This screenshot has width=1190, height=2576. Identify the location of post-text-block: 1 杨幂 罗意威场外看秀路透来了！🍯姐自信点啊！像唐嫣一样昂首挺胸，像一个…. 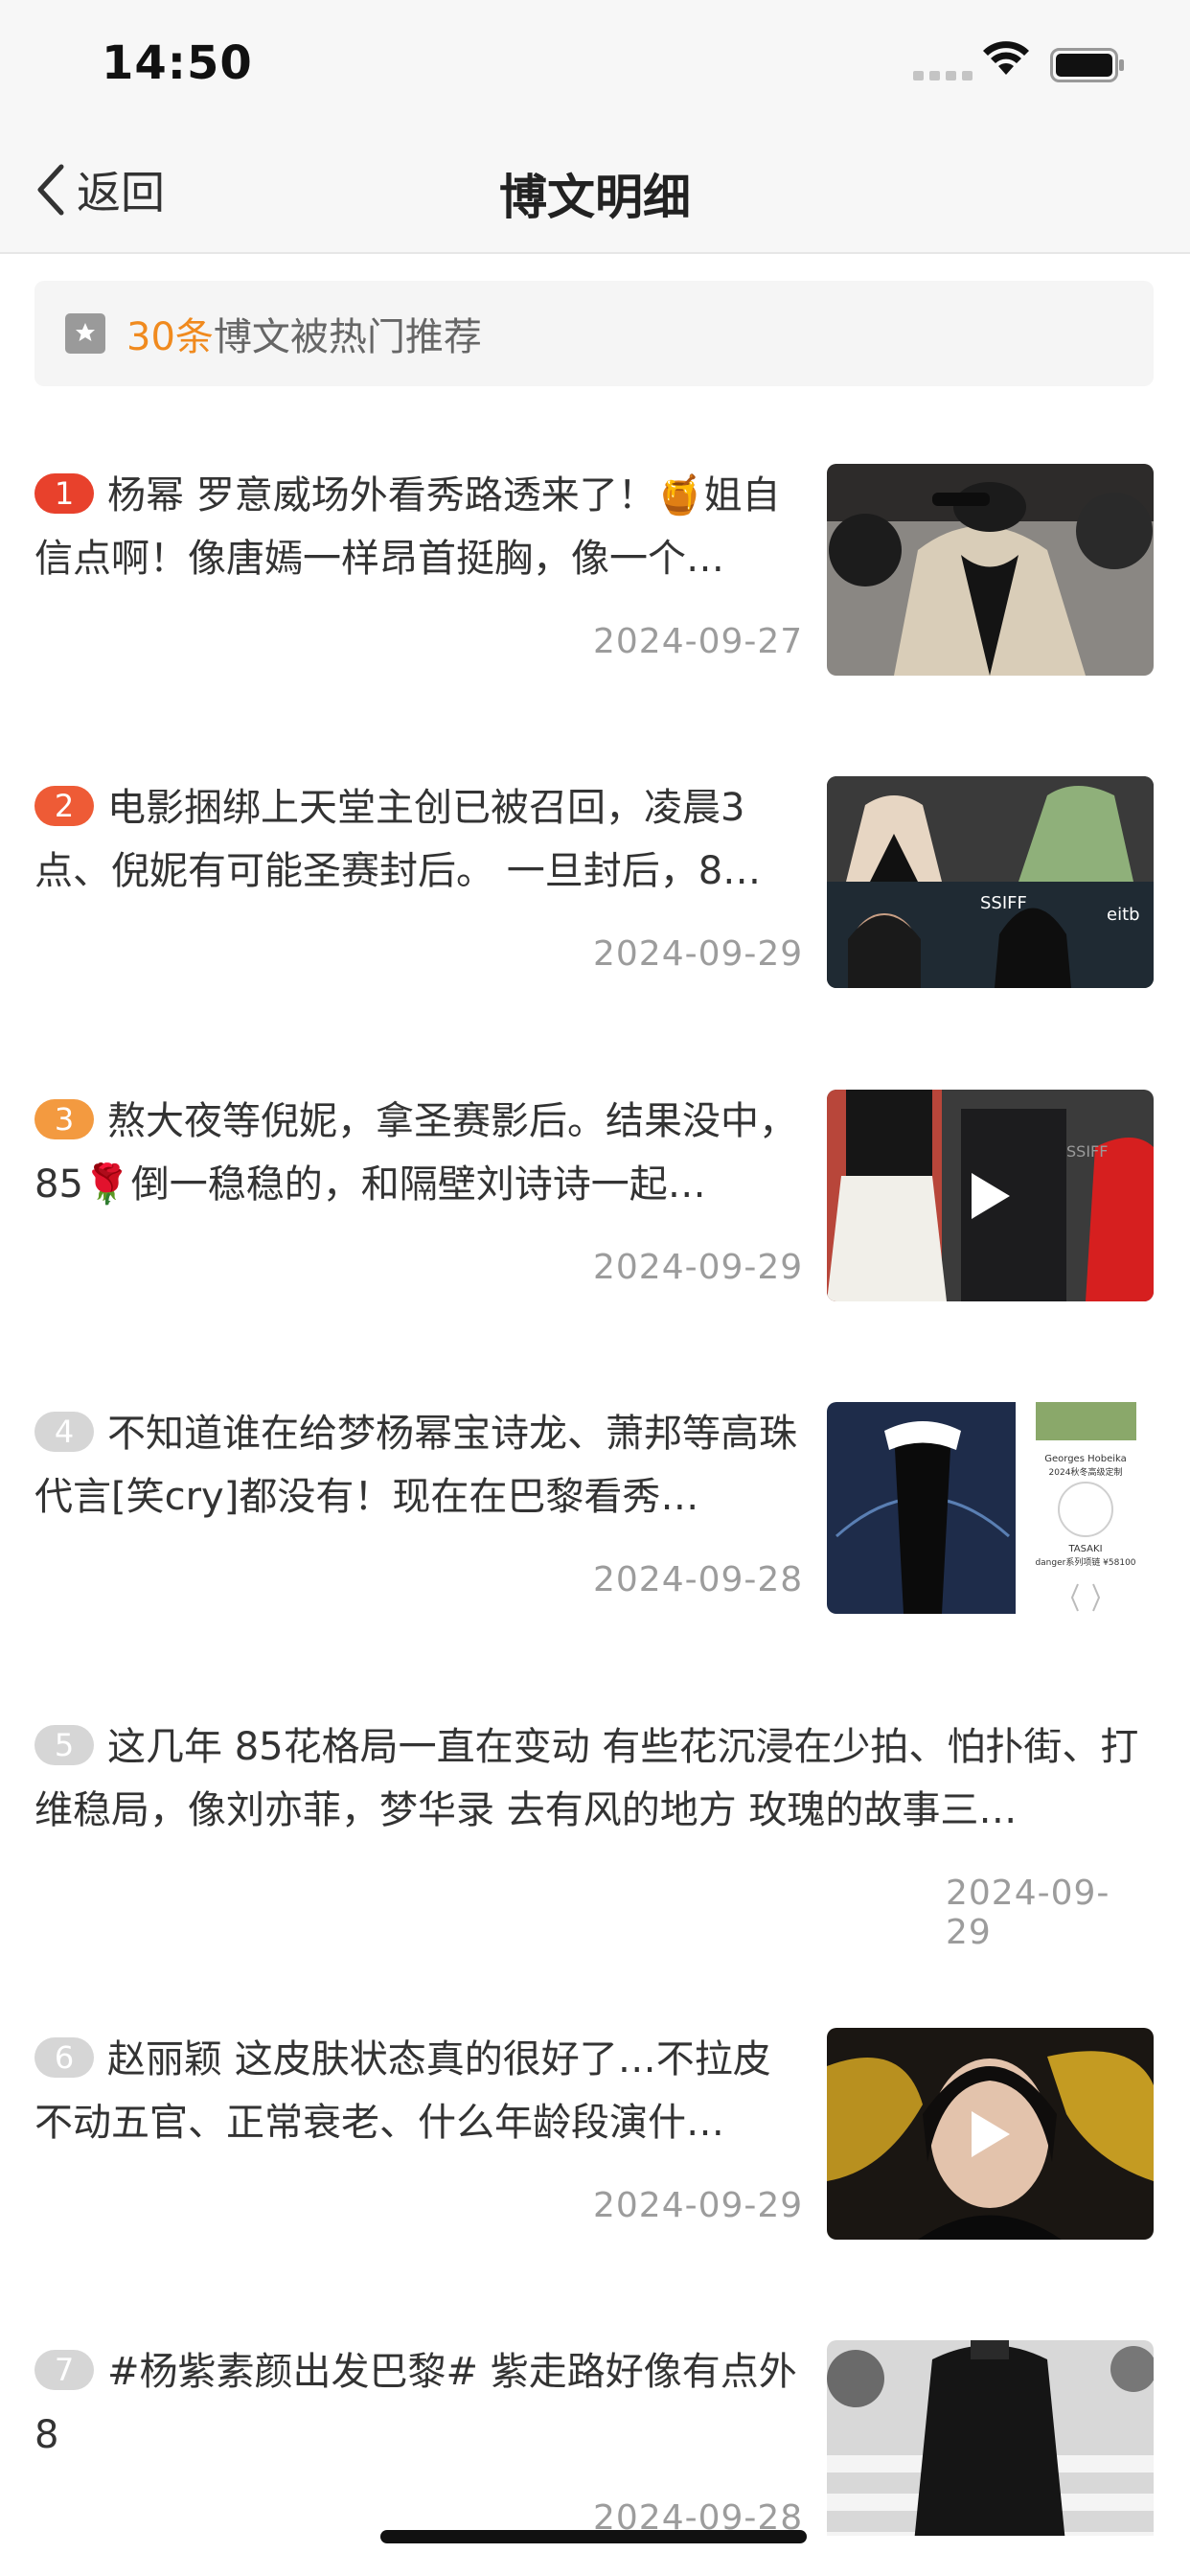
(418, 527).